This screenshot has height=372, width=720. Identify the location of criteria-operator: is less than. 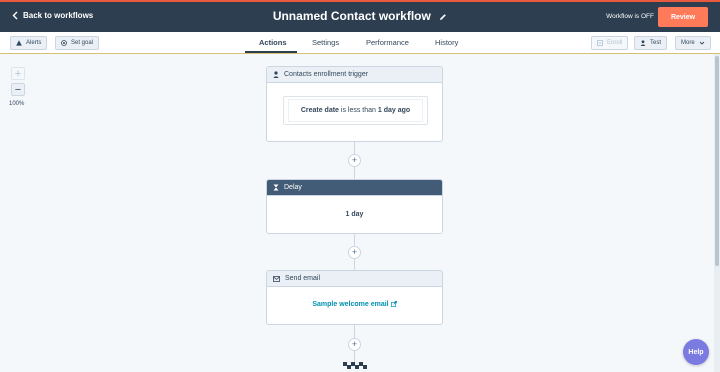
(358, 110).